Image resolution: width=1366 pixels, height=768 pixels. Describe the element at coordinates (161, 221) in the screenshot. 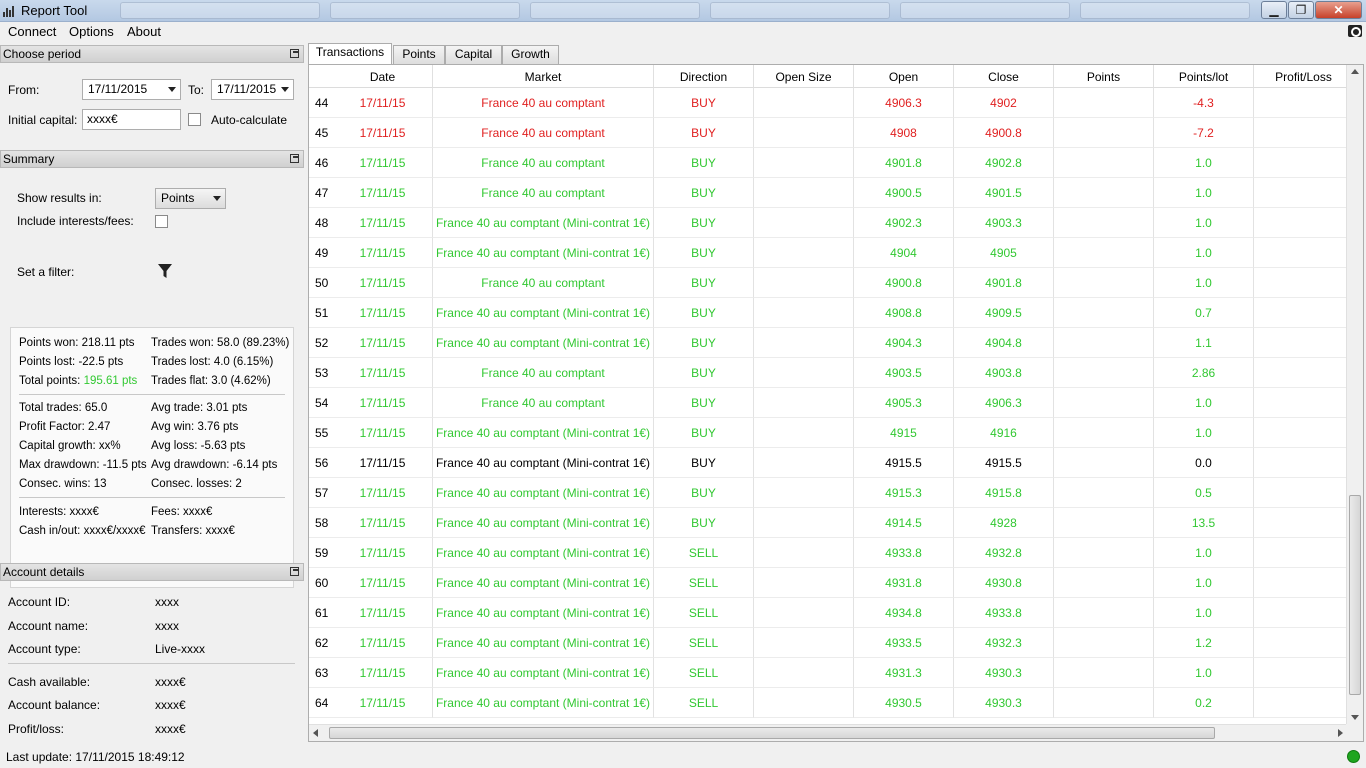

I see `include-interests-checkbox` at that location.